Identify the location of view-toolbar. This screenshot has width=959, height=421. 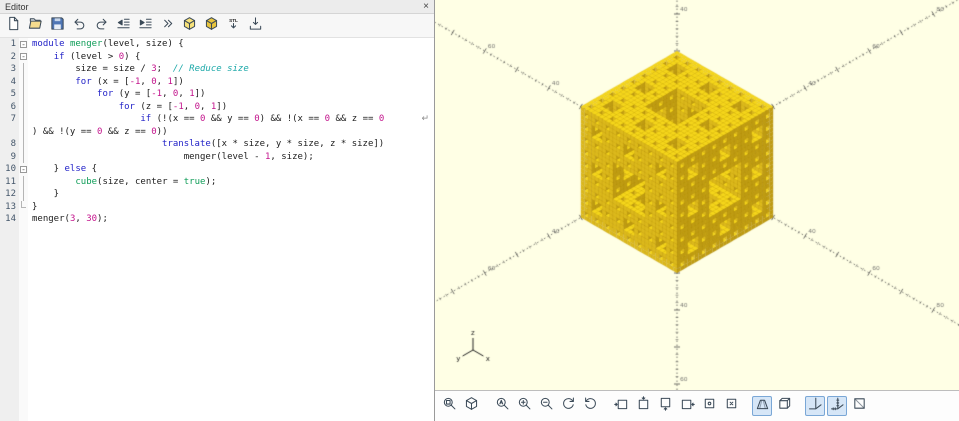
(697, 405).